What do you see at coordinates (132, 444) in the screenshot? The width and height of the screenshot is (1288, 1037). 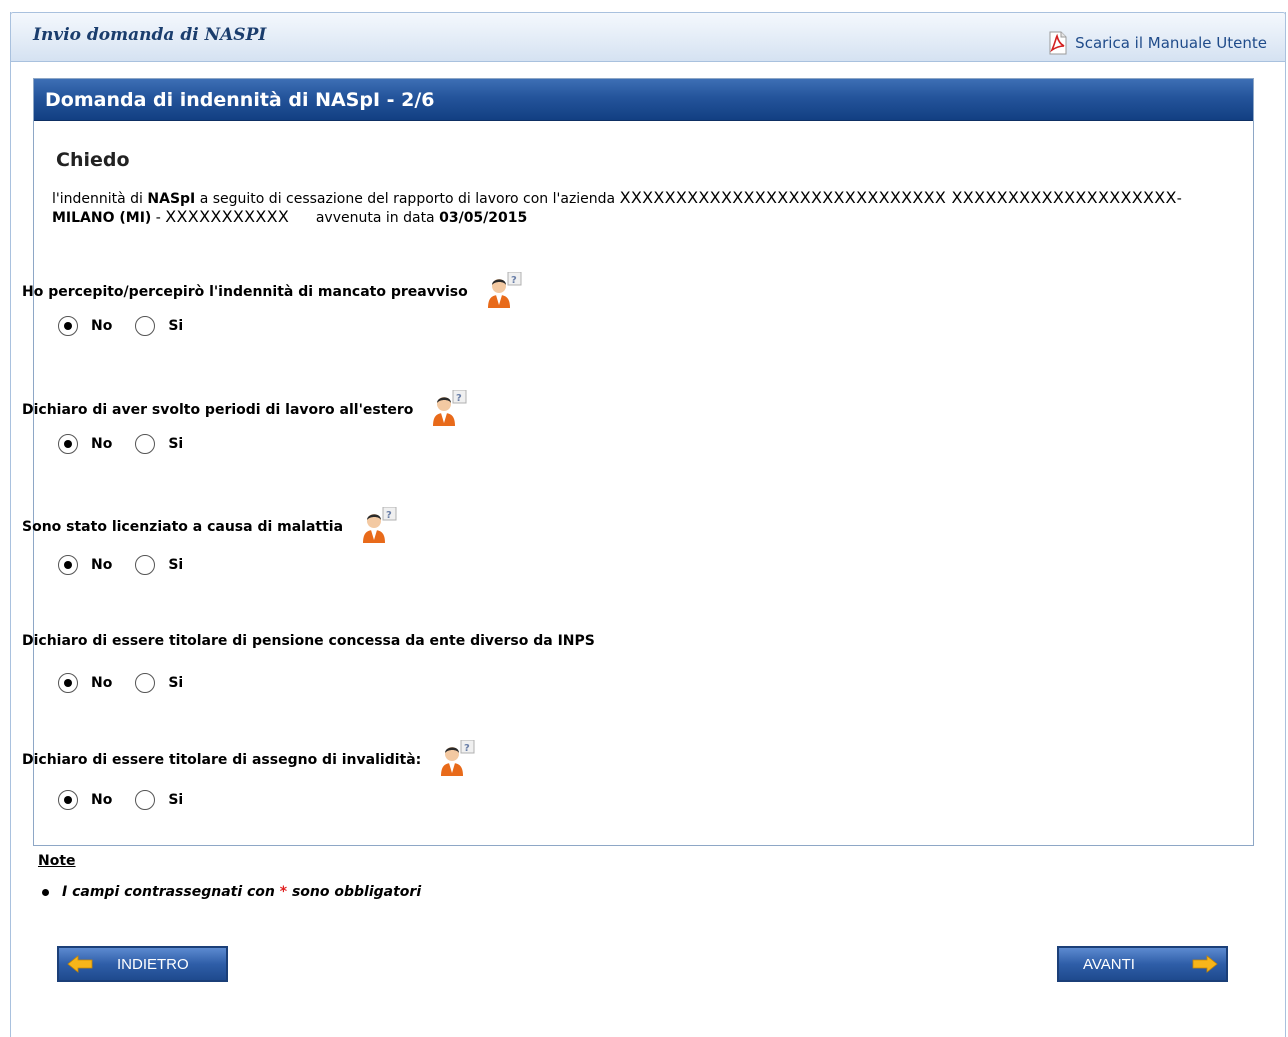 I see `radio-group-lavoro-estero: No Si` at bounding box center [132, 444].